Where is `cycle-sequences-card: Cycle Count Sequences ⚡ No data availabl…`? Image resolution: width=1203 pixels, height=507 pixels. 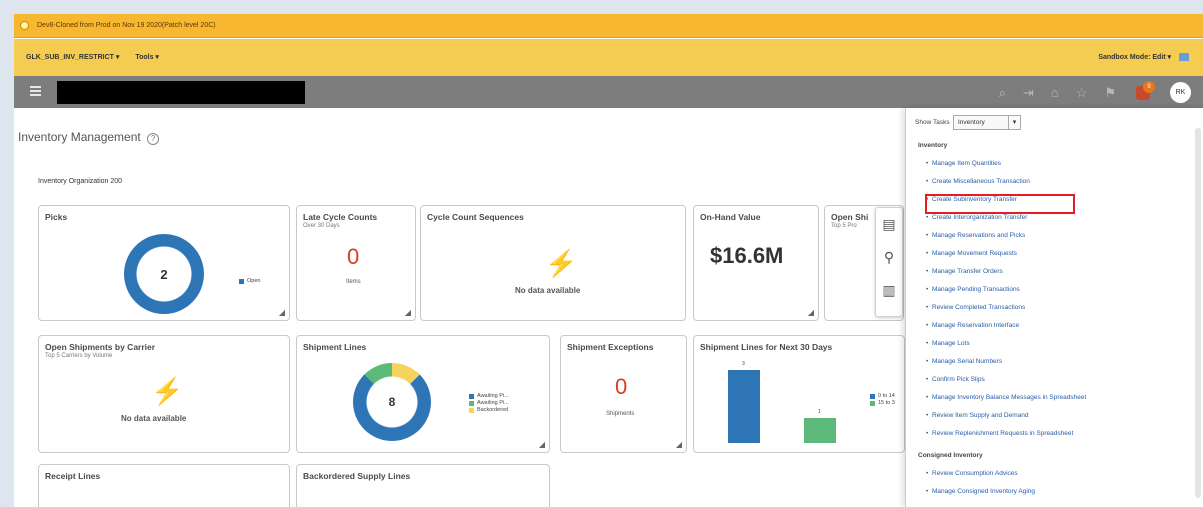
cycle-sequences-card: Cycle Count Sequences ⚡ No data availabl… is located at coordinates (553, 263).